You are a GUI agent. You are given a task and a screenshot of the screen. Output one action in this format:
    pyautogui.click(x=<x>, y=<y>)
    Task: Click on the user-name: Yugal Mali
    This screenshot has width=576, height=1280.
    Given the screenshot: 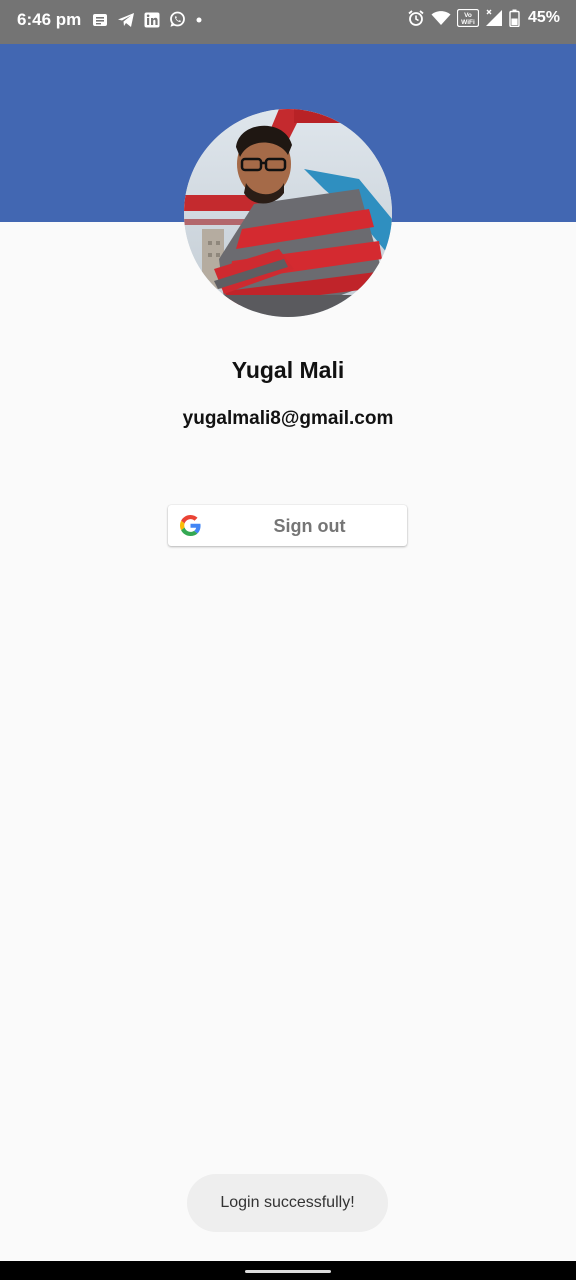 What is the action you would take?
    pyautogui.click(x=288, y=370)
    